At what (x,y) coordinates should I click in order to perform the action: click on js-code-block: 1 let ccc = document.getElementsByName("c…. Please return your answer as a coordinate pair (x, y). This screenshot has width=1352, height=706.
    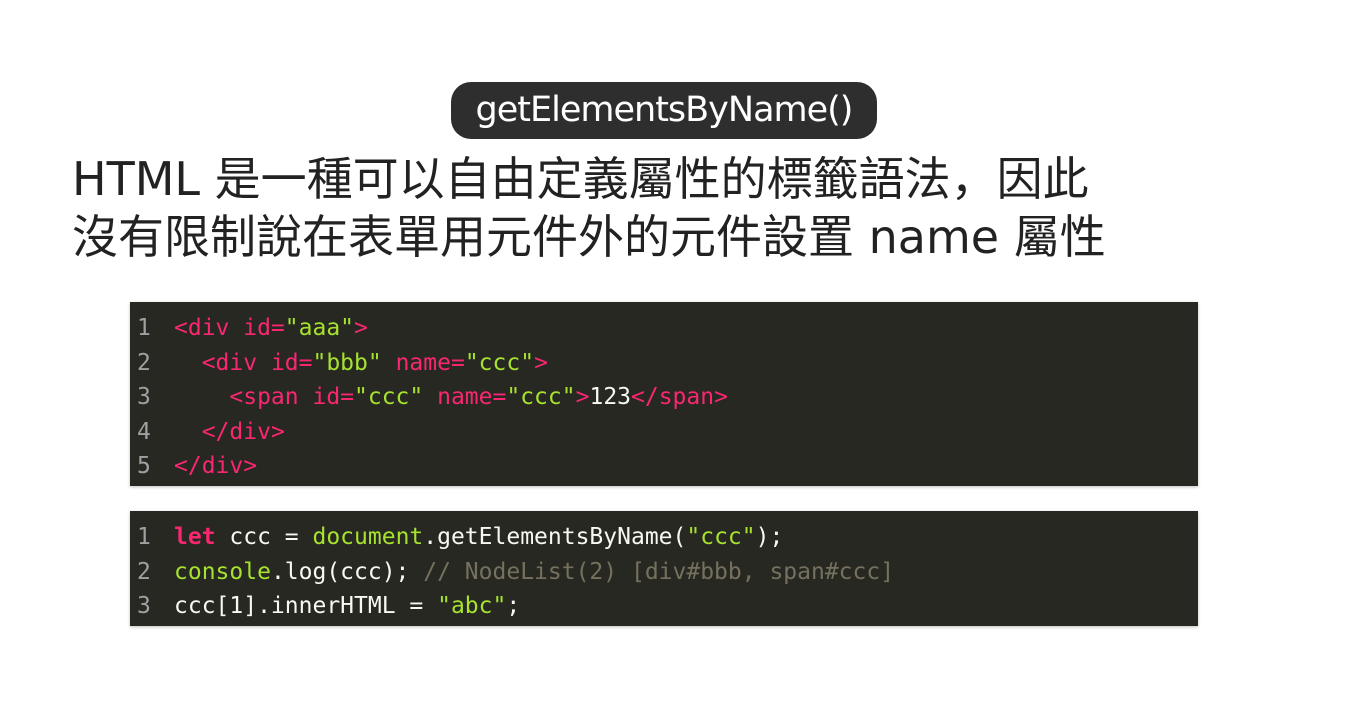
    Looking at the image, I should click on (664, 568).